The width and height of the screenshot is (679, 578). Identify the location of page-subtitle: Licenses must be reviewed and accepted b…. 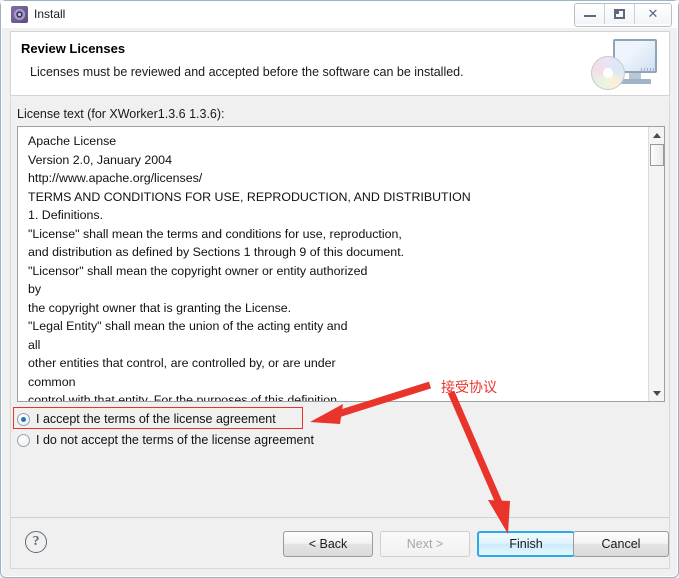
(247, 72).